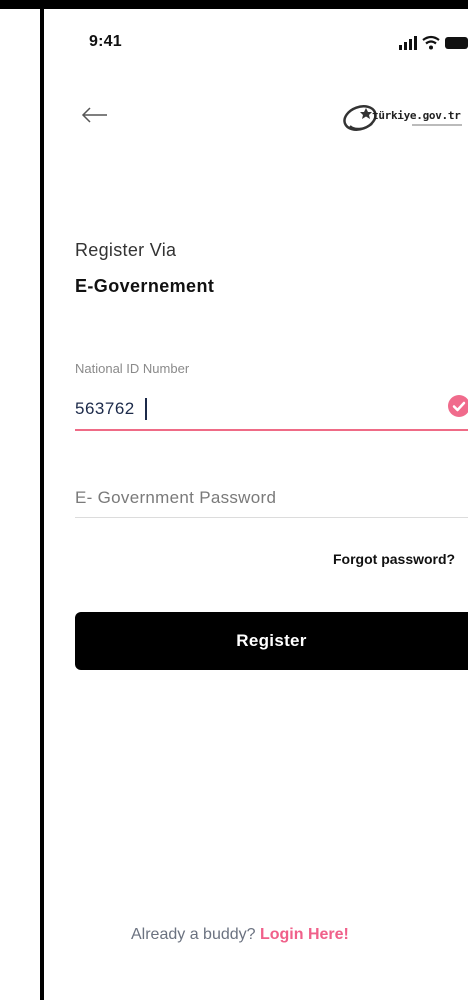 Image resolution: width=468 pixels, height=1000 pixels. What do you see at coordinates (234, 4) in the screenshot?
I see `device-frame-top` at bounding box center [234, 4].